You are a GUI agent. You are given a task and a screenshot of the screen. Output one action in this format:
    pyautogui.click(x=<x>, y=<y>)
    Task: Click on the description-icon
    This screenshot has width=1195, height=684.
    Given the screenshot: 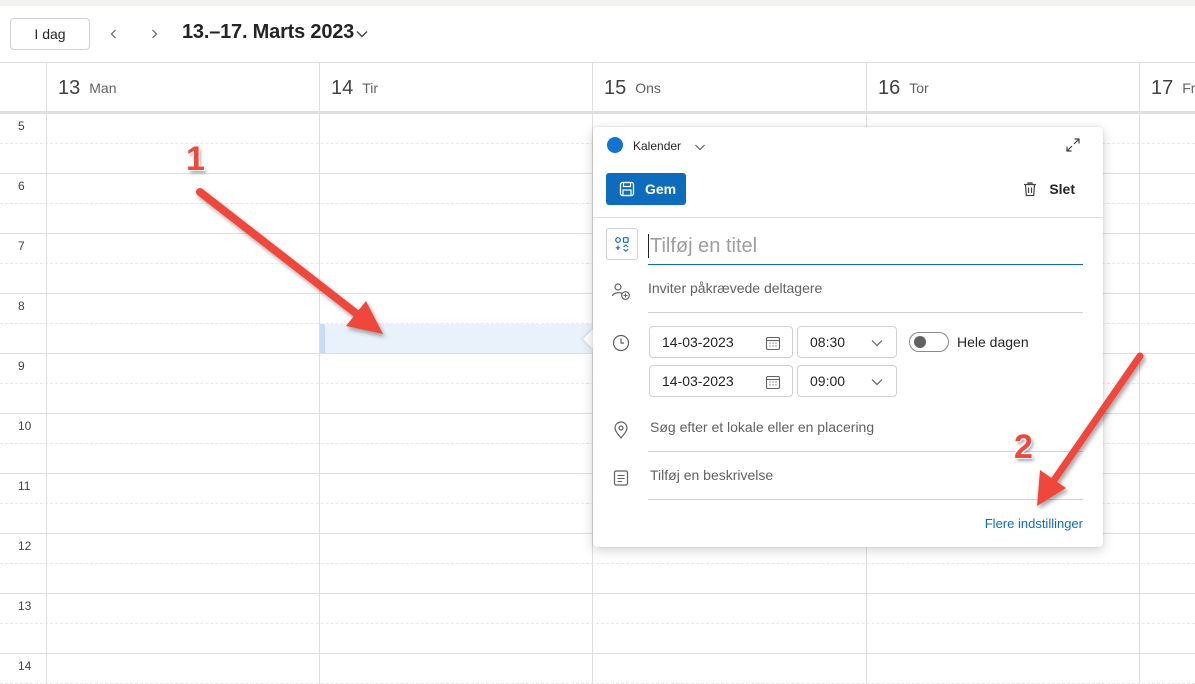 What is the action you would take?
    pyautogui.click(x=621, y=478)
    